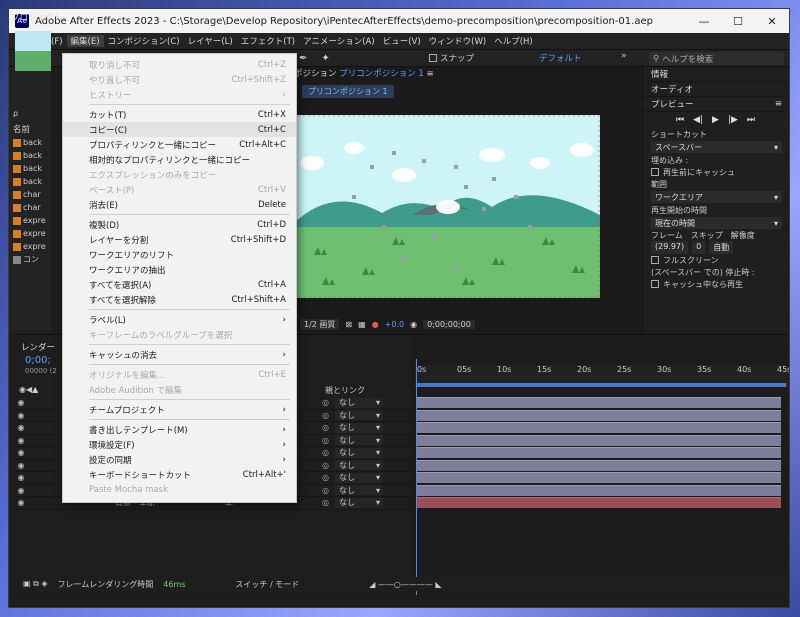 Image resolution: width=800 pixels, height=617 pixels. What do you see at coordinates (35, 584) in the screenshot?
I see `status-icons: ▣ ⧉ ◈` at bounding box center [35, 584].